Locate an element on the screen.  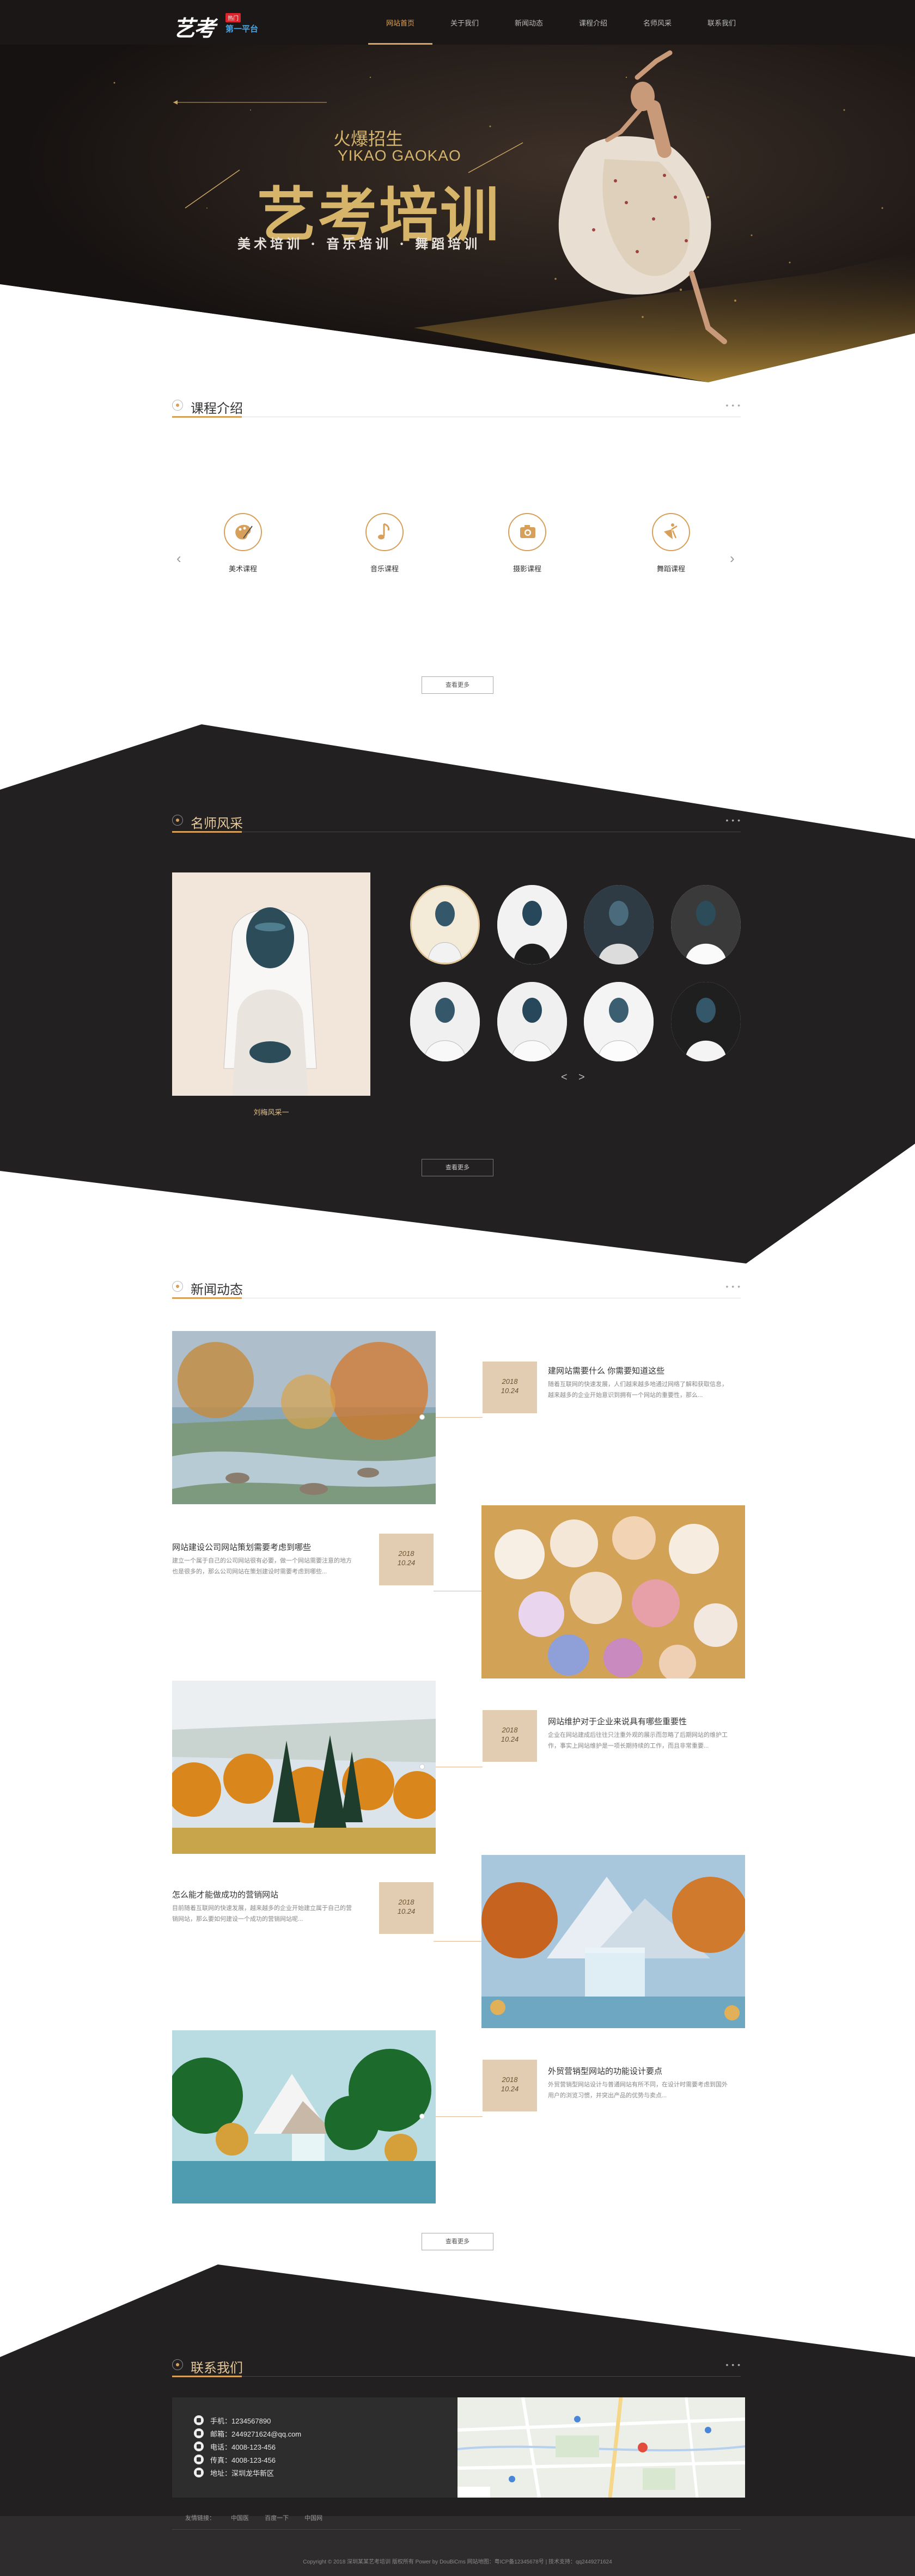
news-title: 外贸营销型网站的功能设计要点 is located at coordinates (605, 2071).